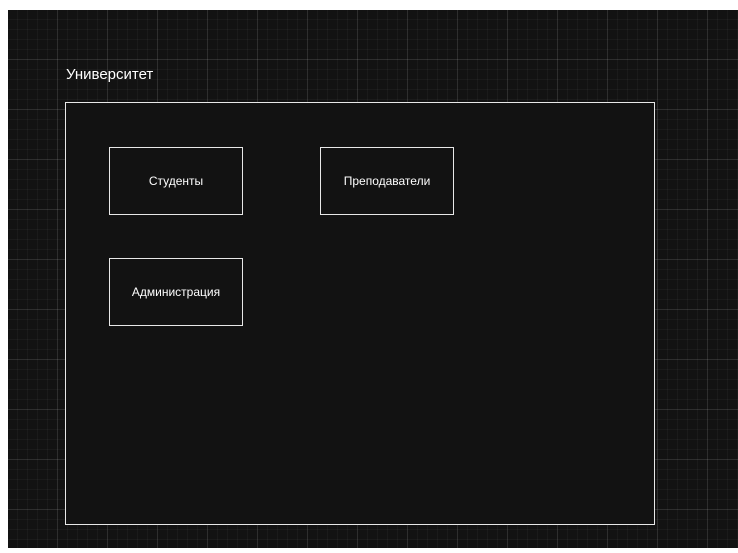 Image resolution: width=738 pixels, height=553 pixels. I want to click on node-teachers: Преподаватели, so click(387, 181).